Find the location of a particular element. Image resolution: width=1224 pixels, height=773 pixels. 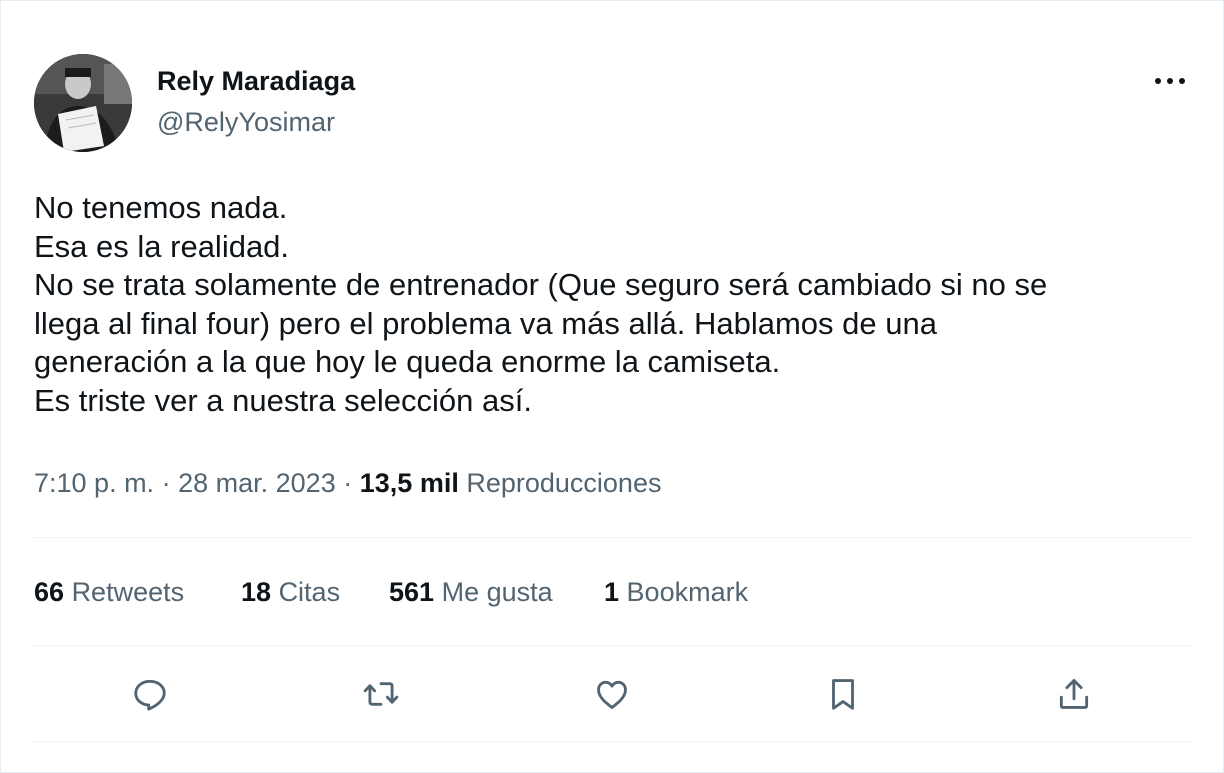

bookmarks-stat: 1 Bookmark is located at coordinates (676, 592).